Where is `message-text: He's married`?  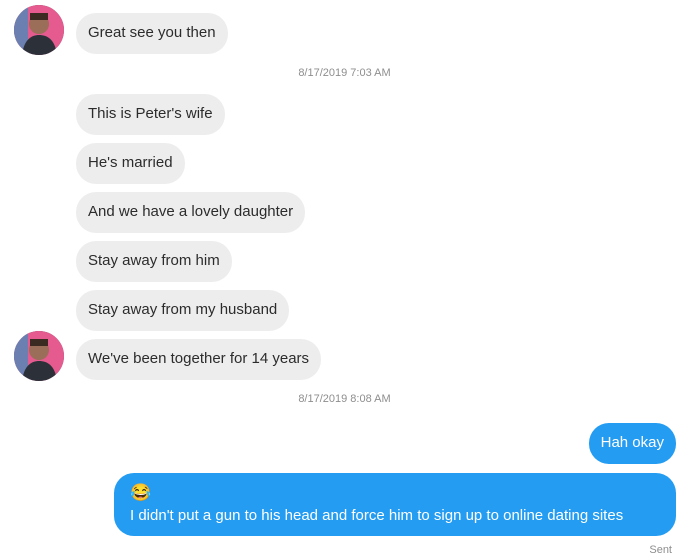
message-text: He's married is located at coordinates (130, 162).